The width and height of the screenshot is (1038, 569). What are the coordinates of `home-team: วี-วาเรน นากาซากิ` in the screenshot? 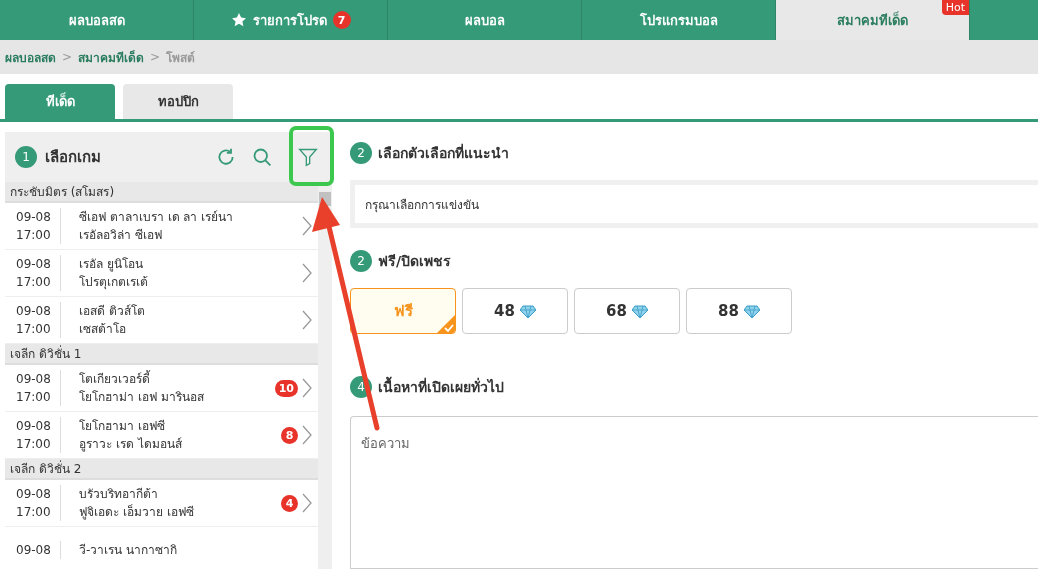 It's located at (129, 550).